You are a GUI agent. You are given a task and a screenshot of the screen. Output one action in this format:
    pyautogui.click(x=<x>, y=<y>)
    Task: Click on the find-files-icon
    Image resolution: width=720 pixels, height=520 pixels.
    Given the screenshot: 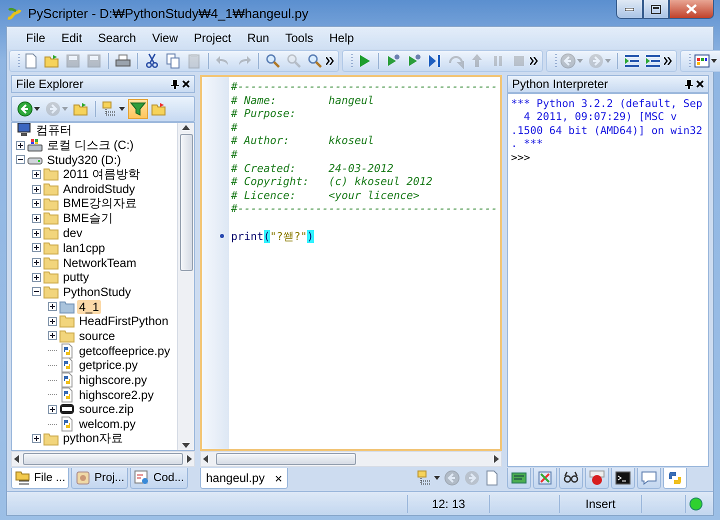 What is the action you would take?
    pyautogui.click(x=315, y=61)
    